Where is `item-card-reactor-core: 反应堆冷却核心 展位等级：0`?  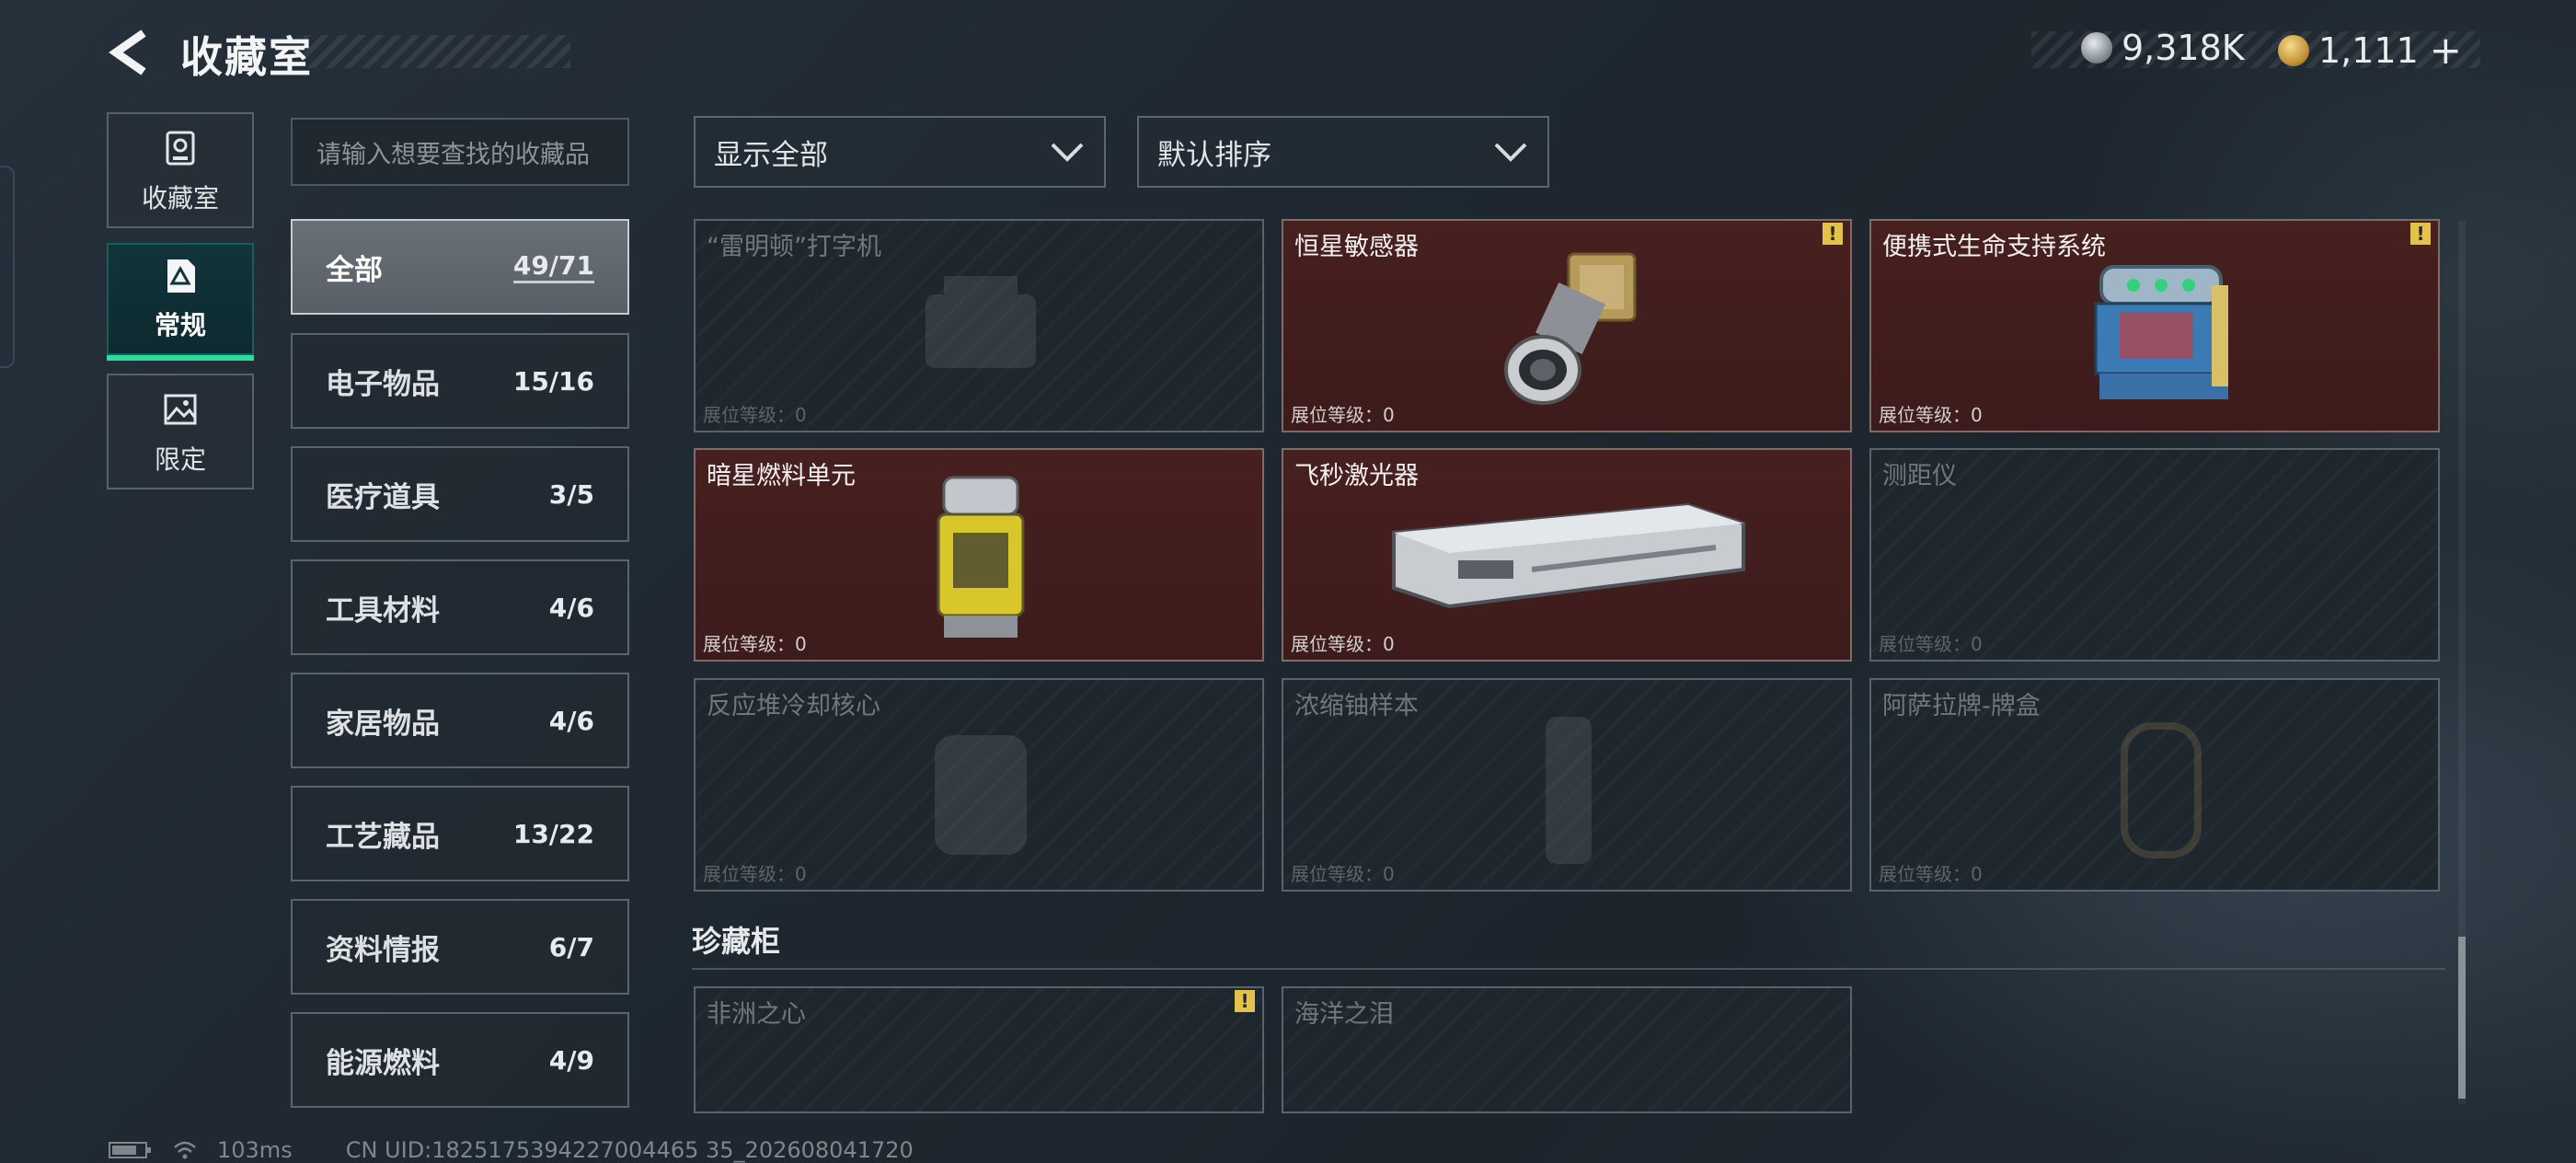
item-card-reactor-core: 反应堆冷却核心 展位等级：0 is located at coordinates (979, 785).